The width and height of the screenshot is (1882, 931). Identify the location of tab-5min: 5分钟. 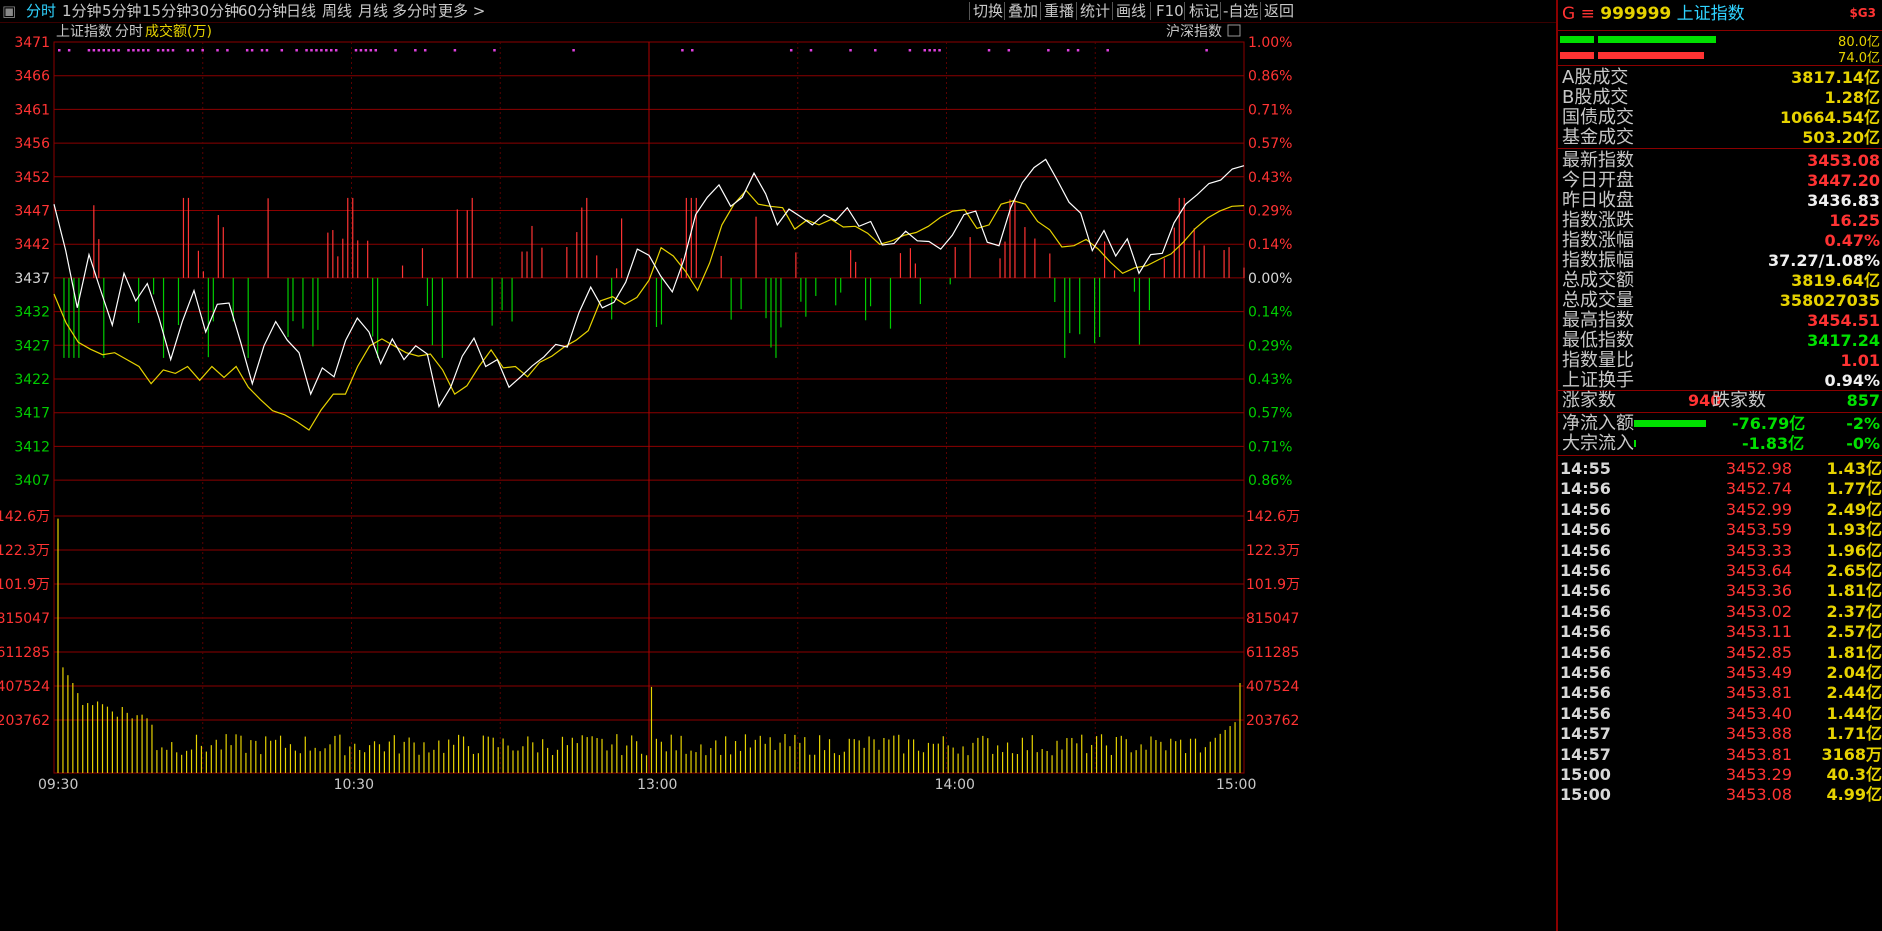
(122, 11).